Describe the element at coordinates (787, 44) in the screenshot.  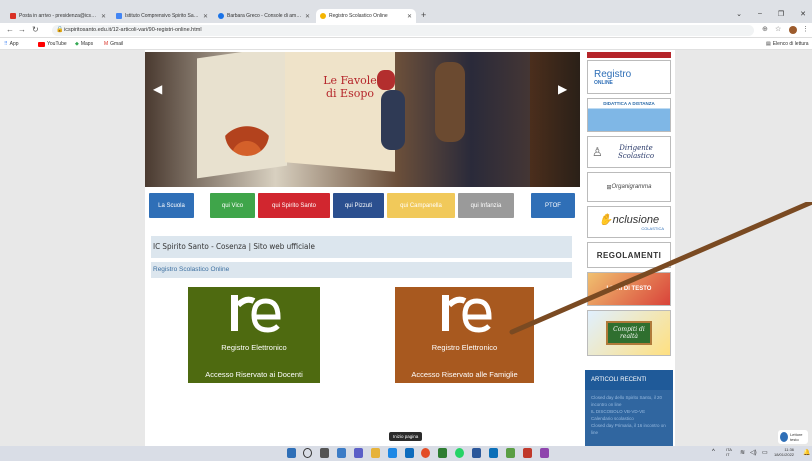
I see `reading-list: ▤ Elenco di lettura` at that location.